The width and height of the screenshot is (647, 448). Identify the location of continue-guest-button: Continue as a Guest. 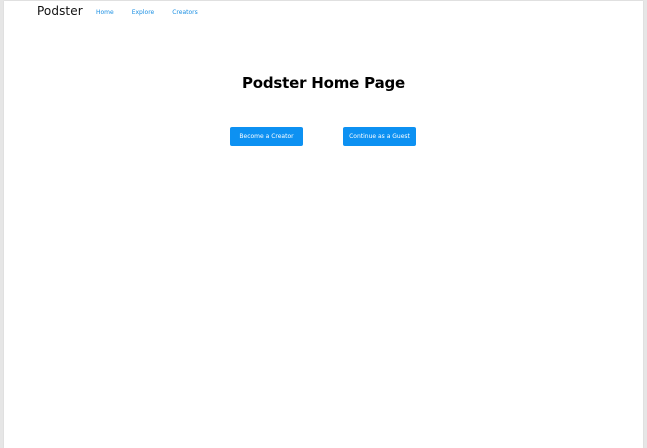
(379, 136).